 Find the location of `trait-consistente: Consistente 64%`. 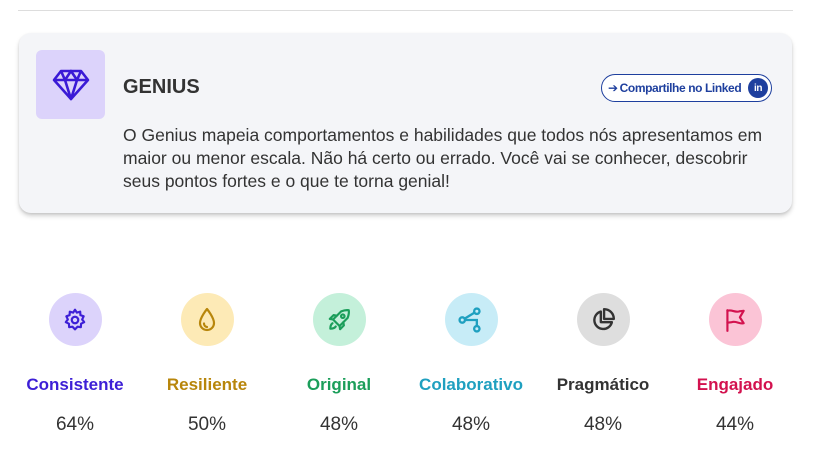

trait-consistente: Consistente 64% is located at coordinates (75, 364).